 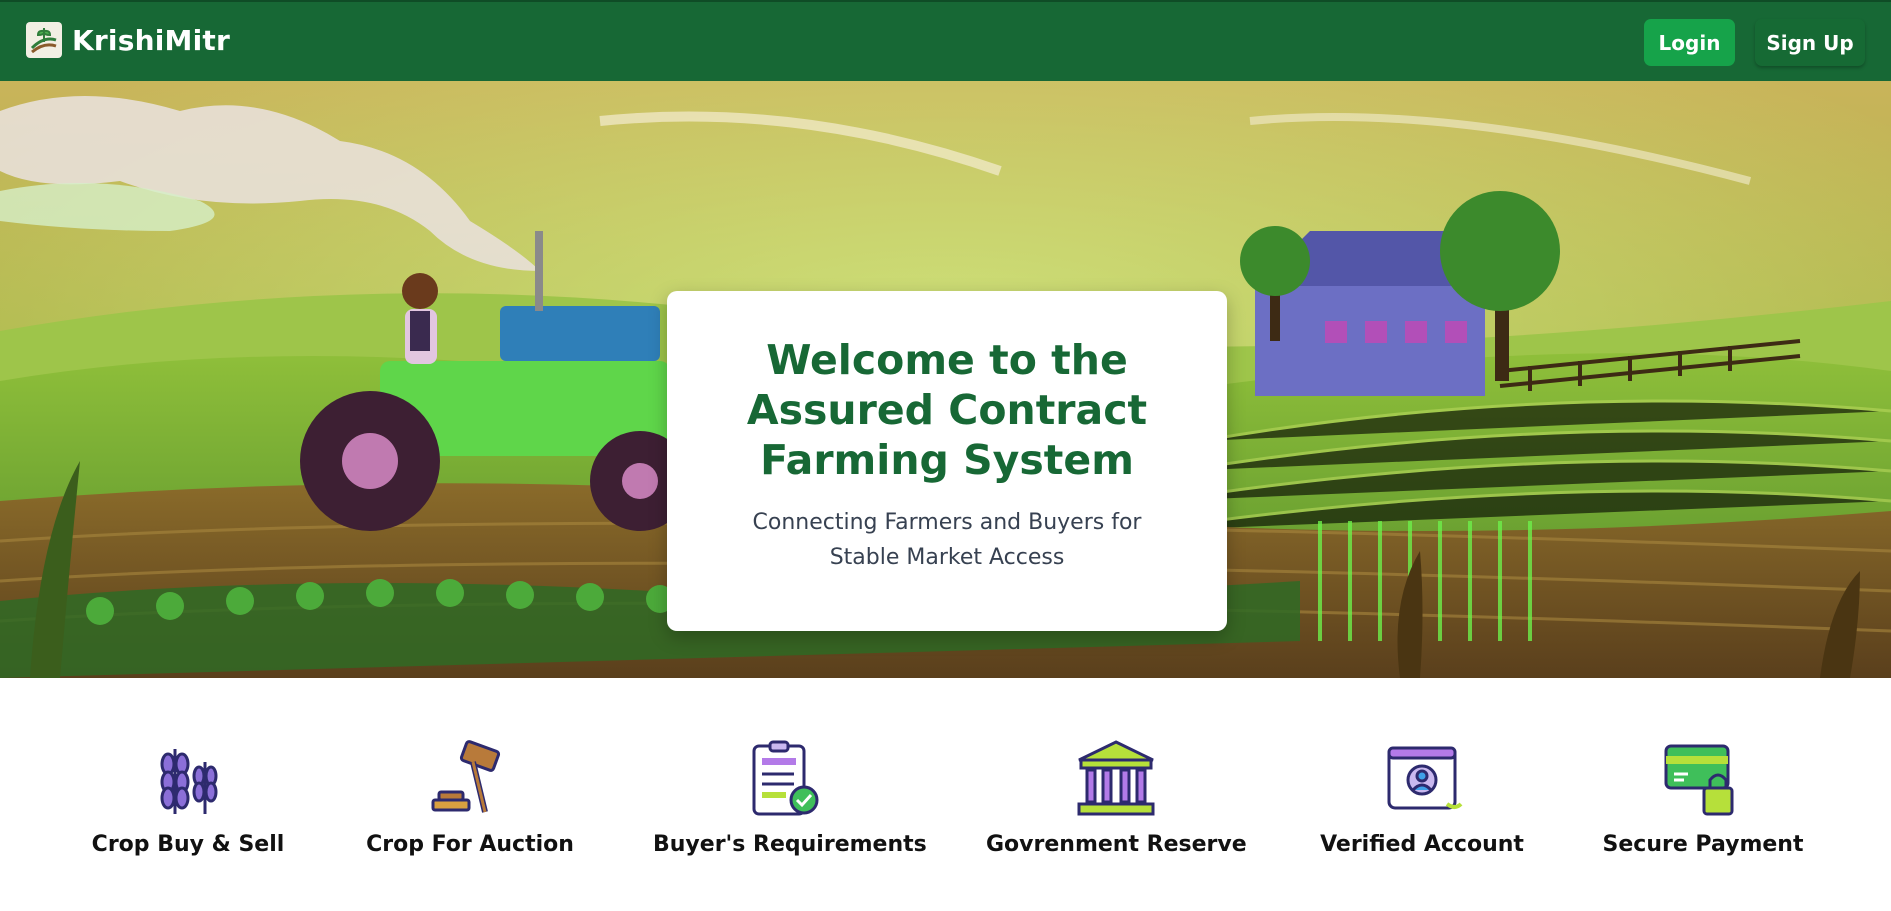 I want to click on feature-government-reserve: Govrenment Reserve, so click(x=1116, y=795).